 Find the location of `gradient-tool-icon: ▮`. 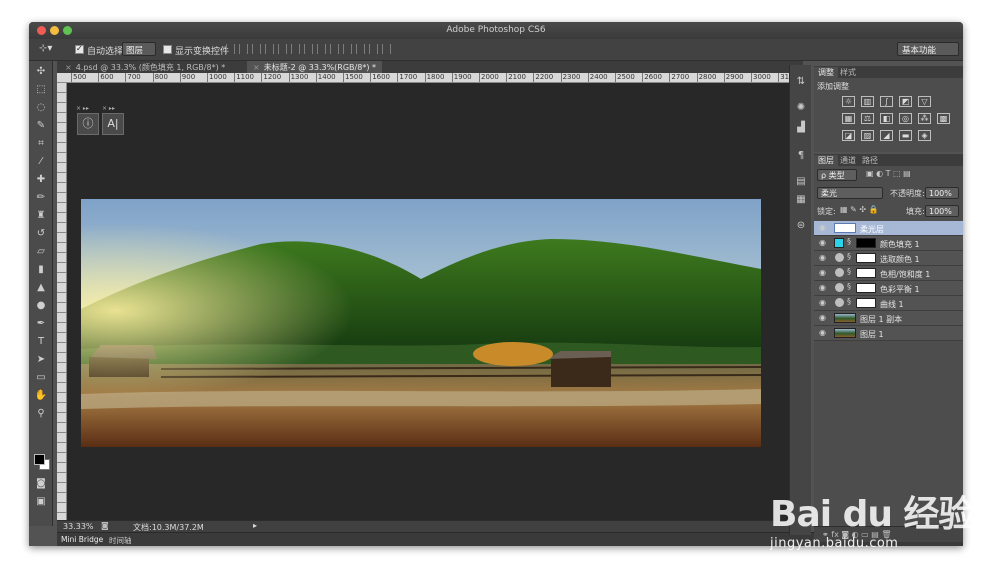

gradient-tool-icon: ▮ is located at coordinates (41, 270).